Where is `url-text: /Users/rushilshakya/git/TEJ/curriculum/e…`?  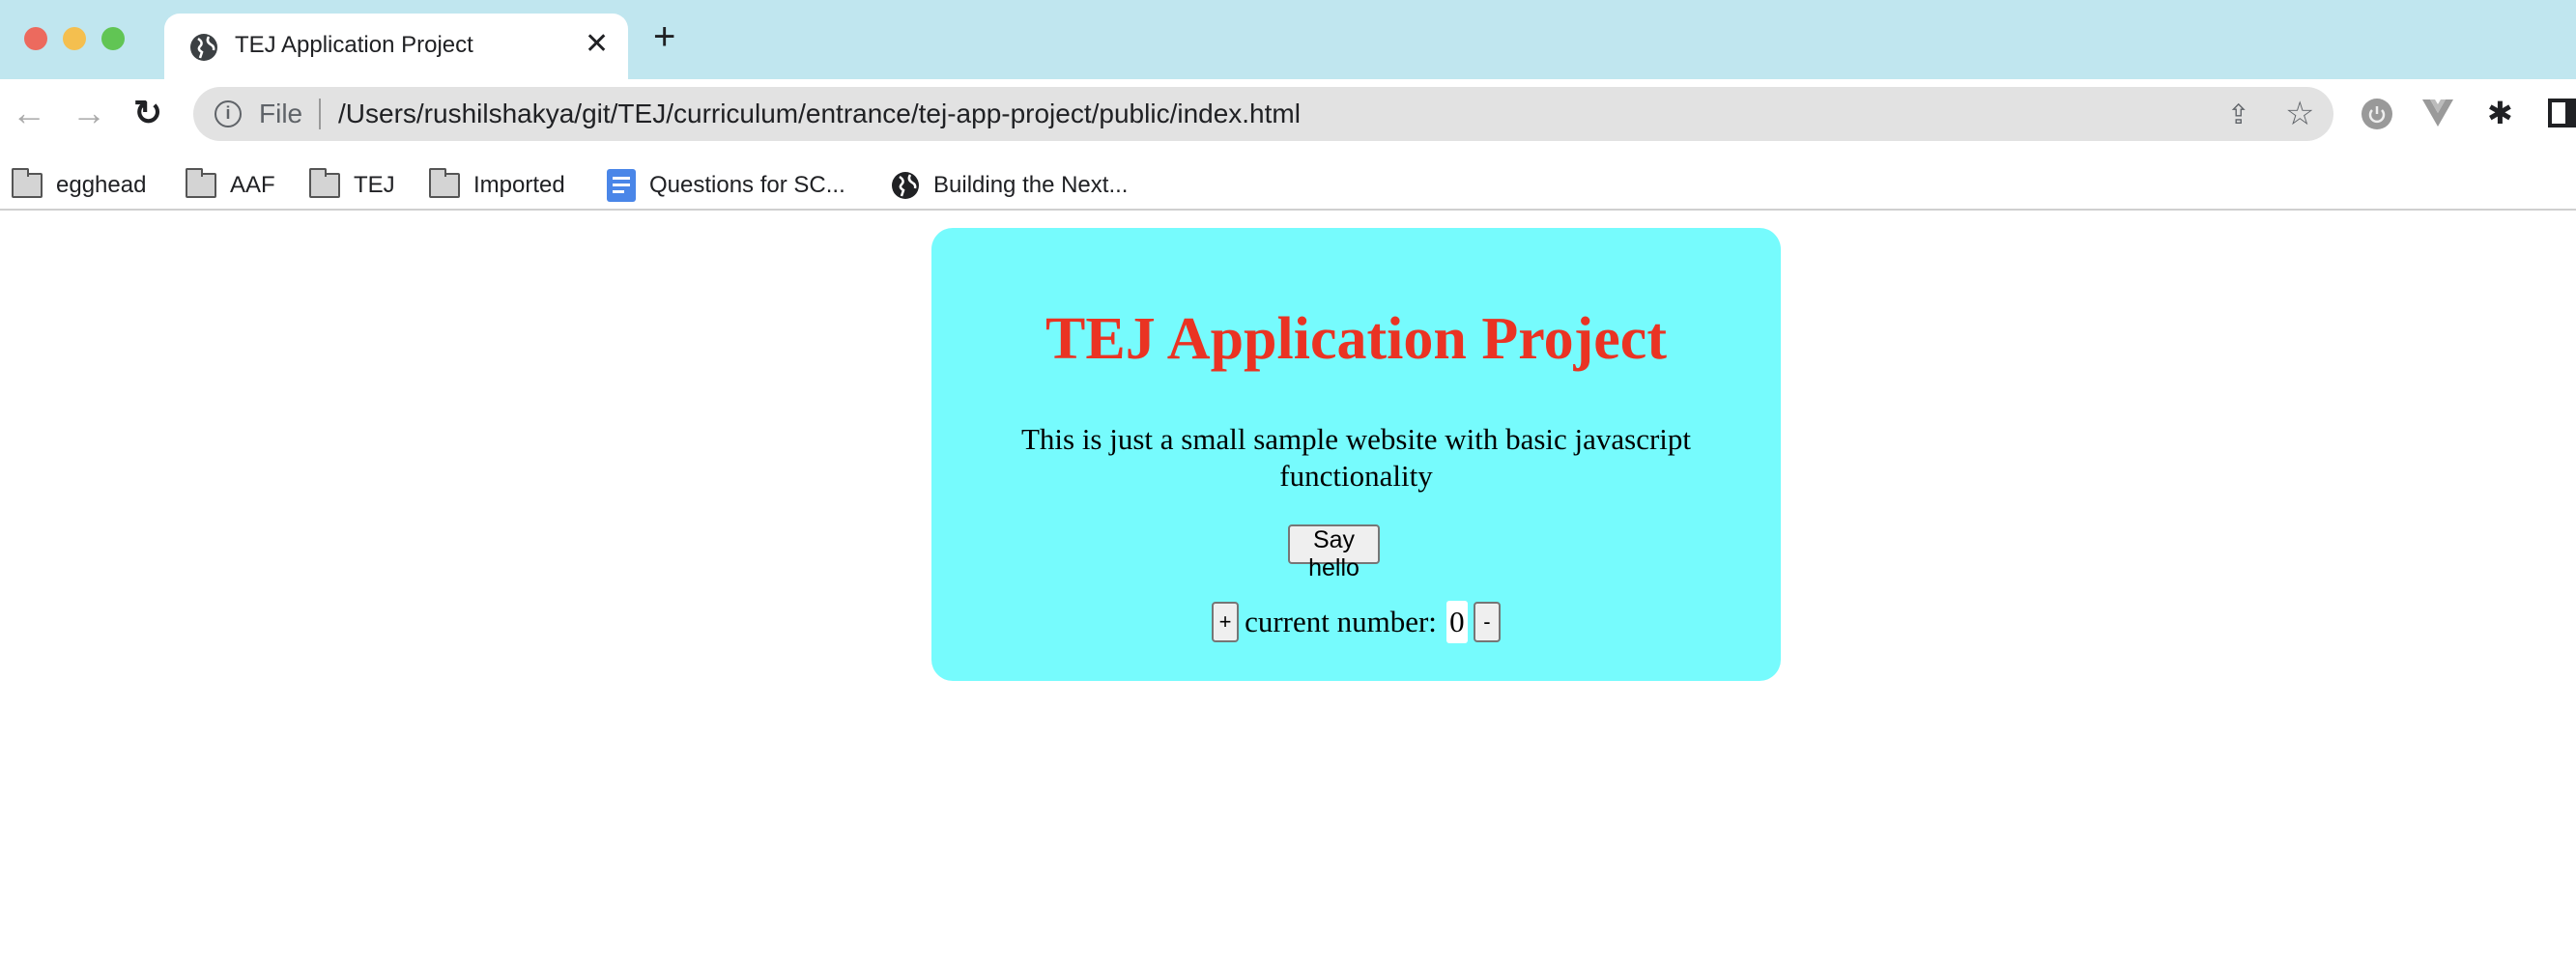 url-text: /Users/rushilshakya/git/TEJ/curriculum/e… is located at coordinates (820, 114).